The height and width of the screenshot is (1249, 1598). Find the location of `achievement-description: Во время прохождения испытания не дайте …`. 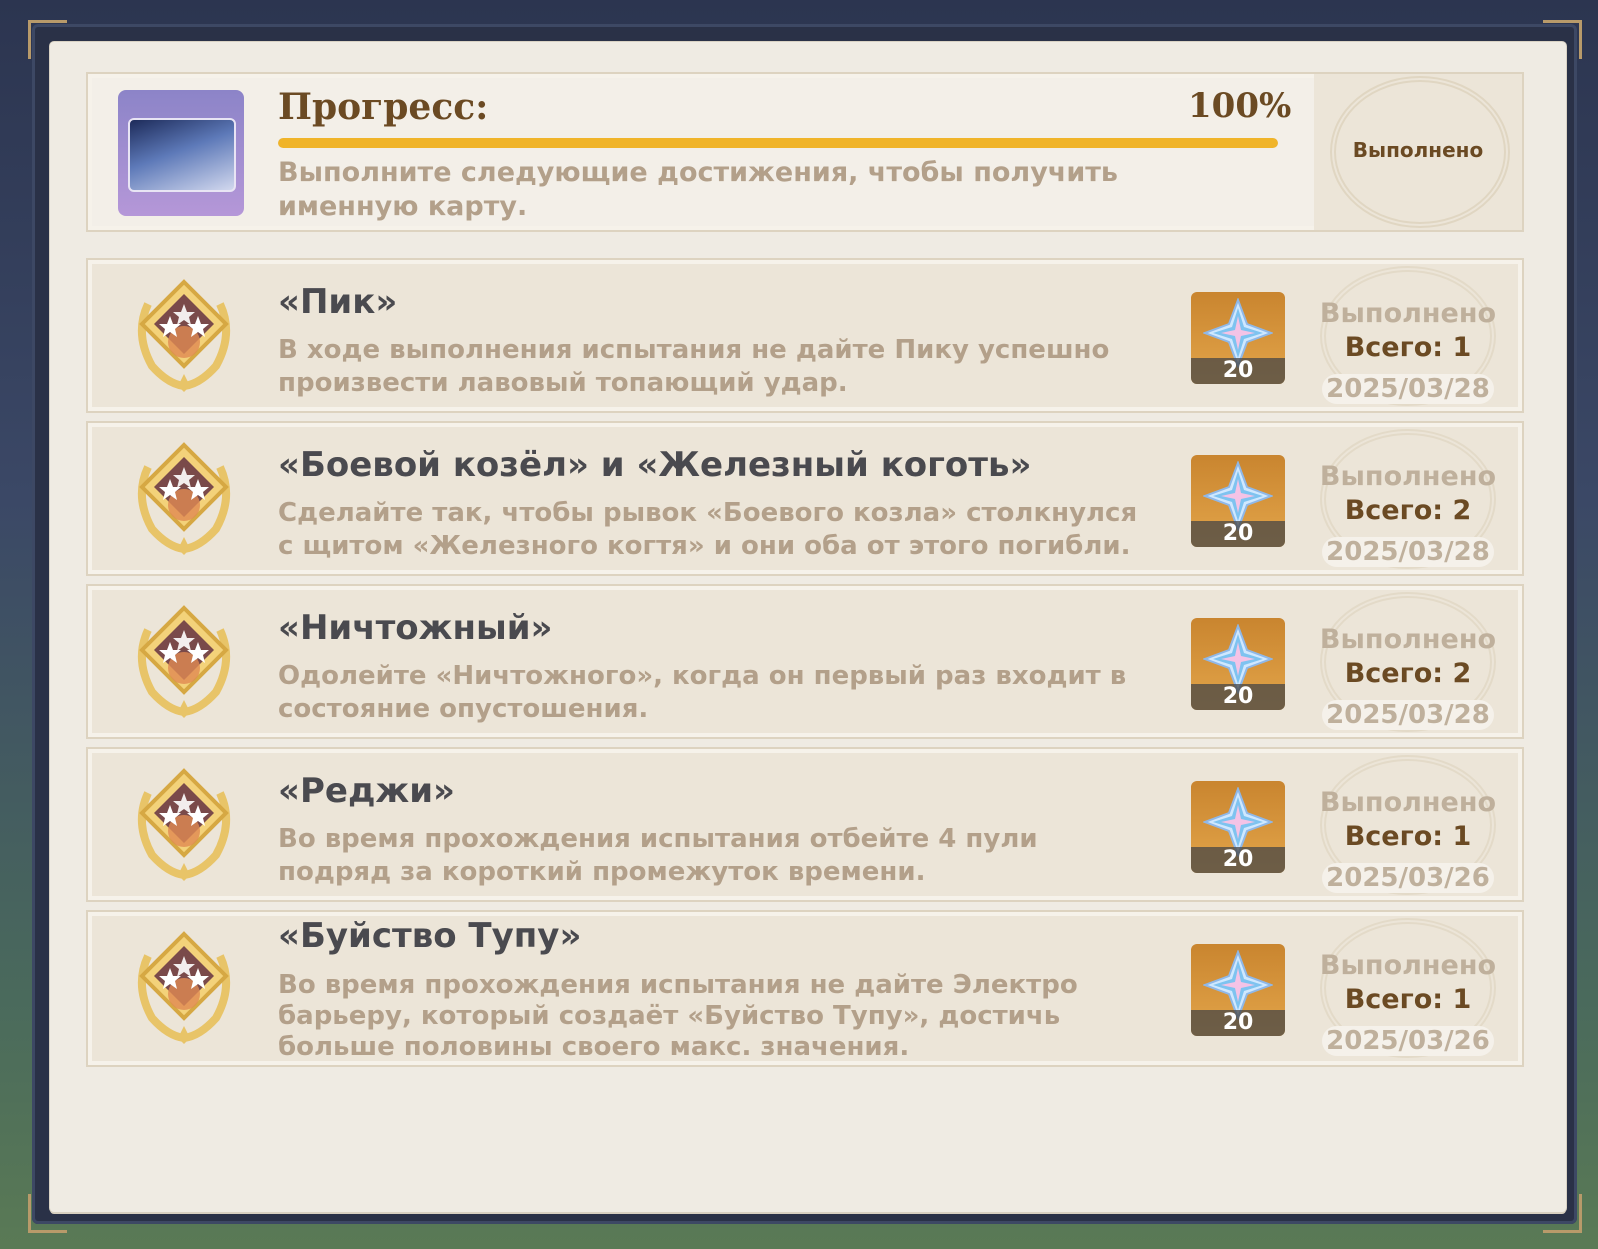

achievement-description: Во время прохождения испытания не дайте … is located at coordinates (678, 1016).